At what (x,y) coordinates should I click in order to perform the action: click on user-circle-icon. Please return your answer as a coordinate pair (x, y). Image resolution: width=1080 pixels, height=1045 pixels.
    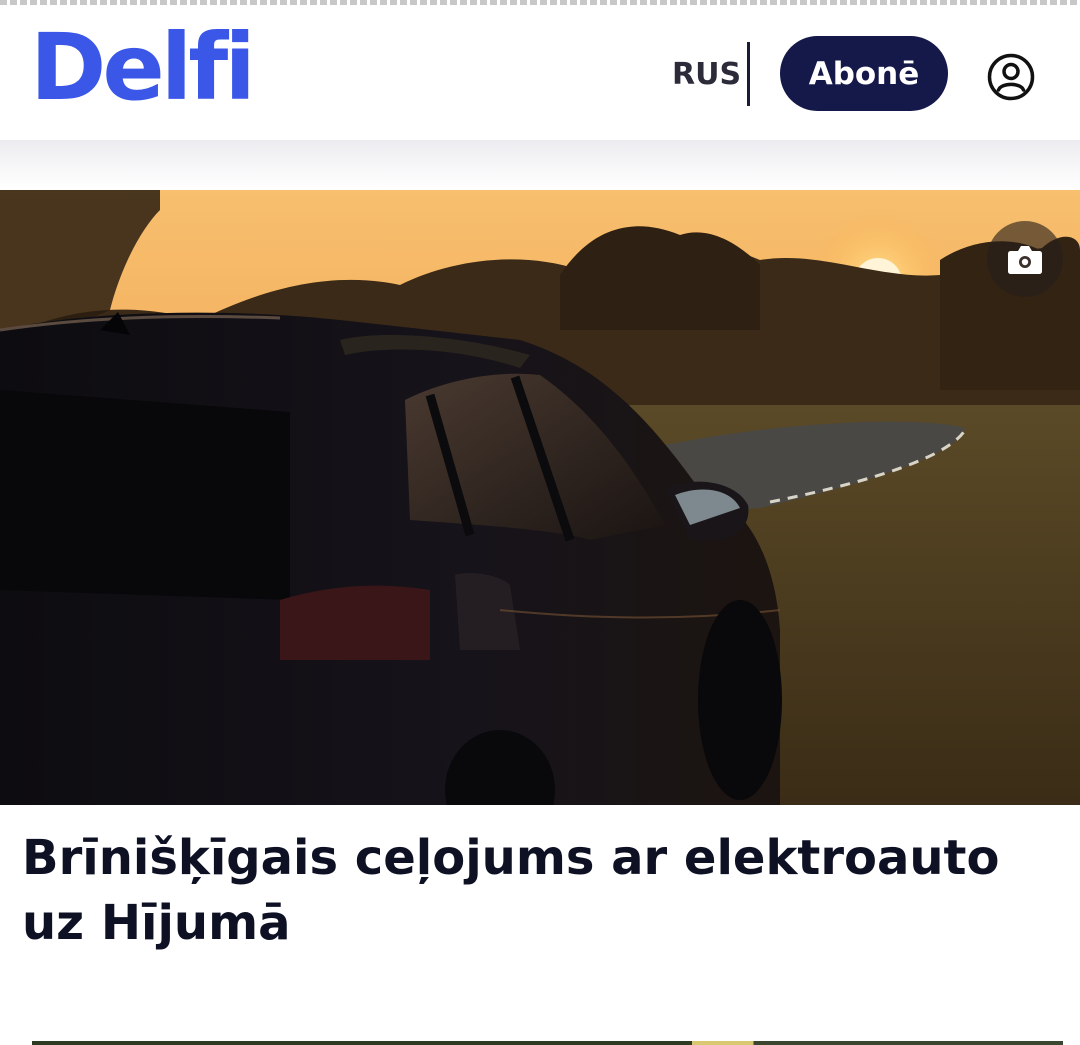
    Looking at the image, I should click on (1011, 77).